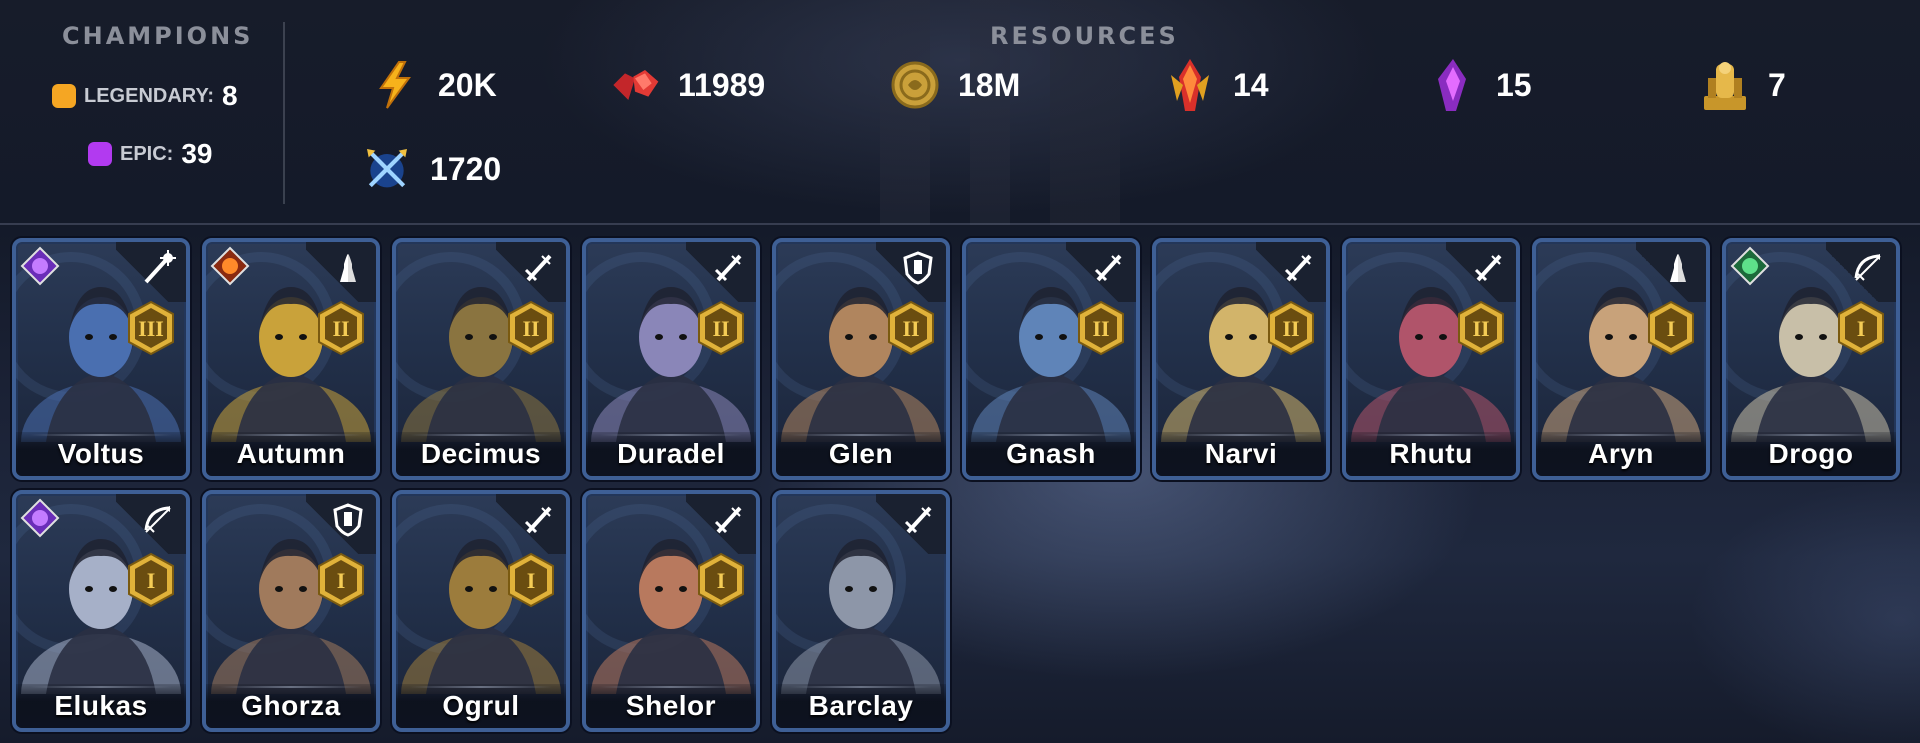 The image size is (1920, 743). What do you see at coordinates (101, 359) in the screenshot?
I see `champion-card-voltus: III Voltus` at bounding box center [101, 359].